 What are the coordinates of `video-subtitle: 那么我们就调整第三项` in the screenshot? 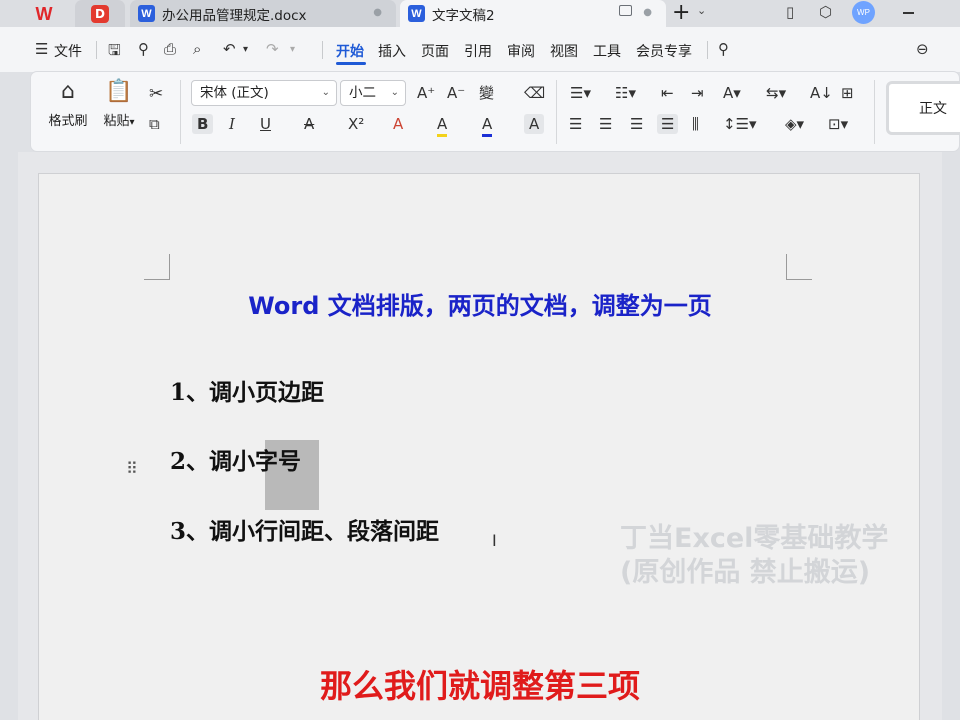 It's located at (479, 686).